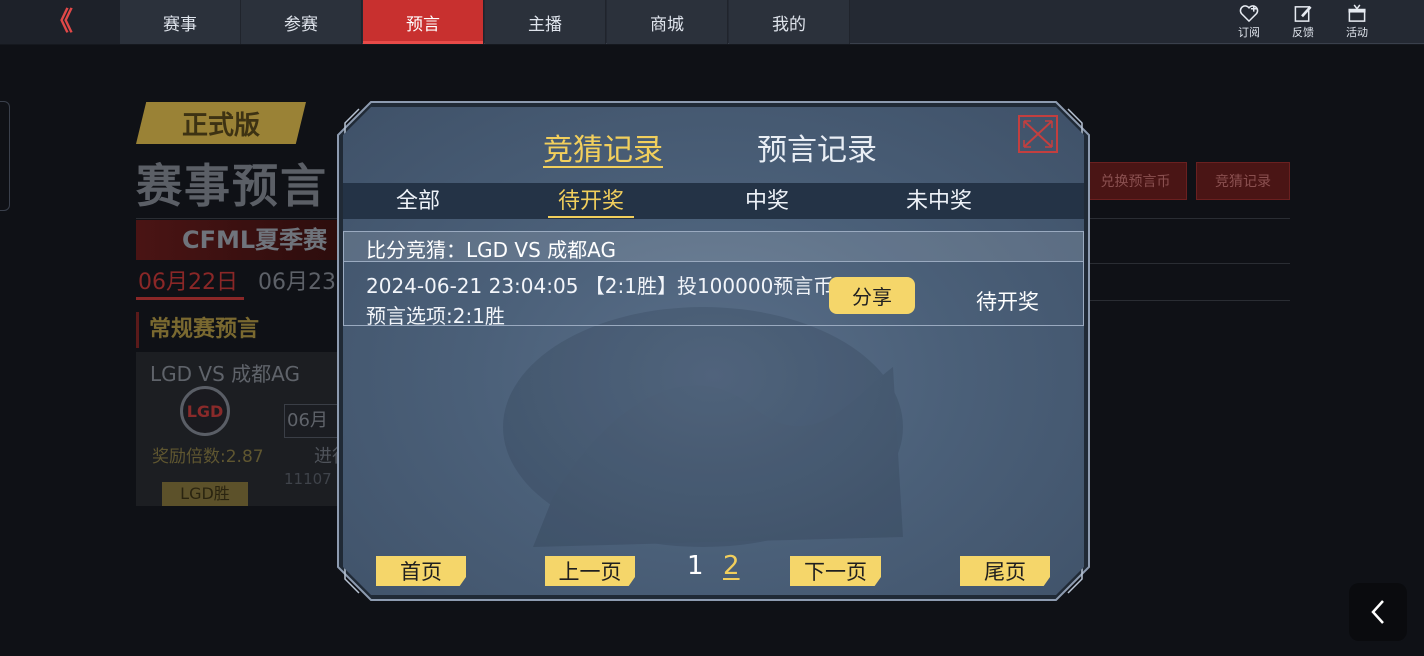 This screenshot has height=656, width=1424. What do you see at coordinates (590, 571) in the screenshot?
I see `prev-page-button: 上一页` at bounding box center [590, 571].